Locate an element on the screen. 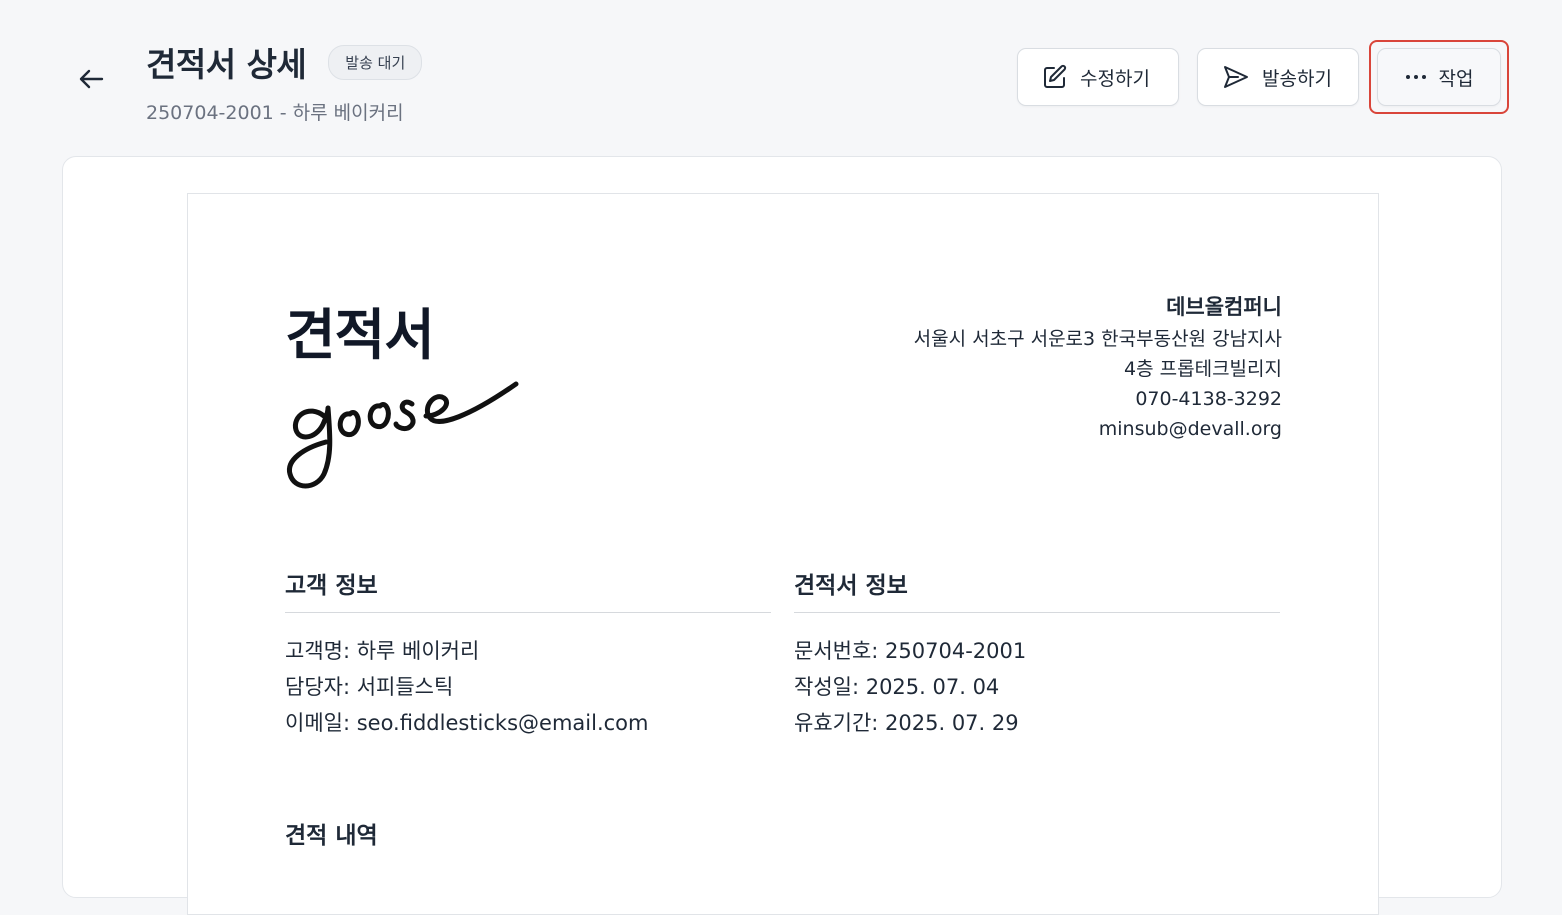  edit-button: 수정하기 is located at coordinates (1098, 77).